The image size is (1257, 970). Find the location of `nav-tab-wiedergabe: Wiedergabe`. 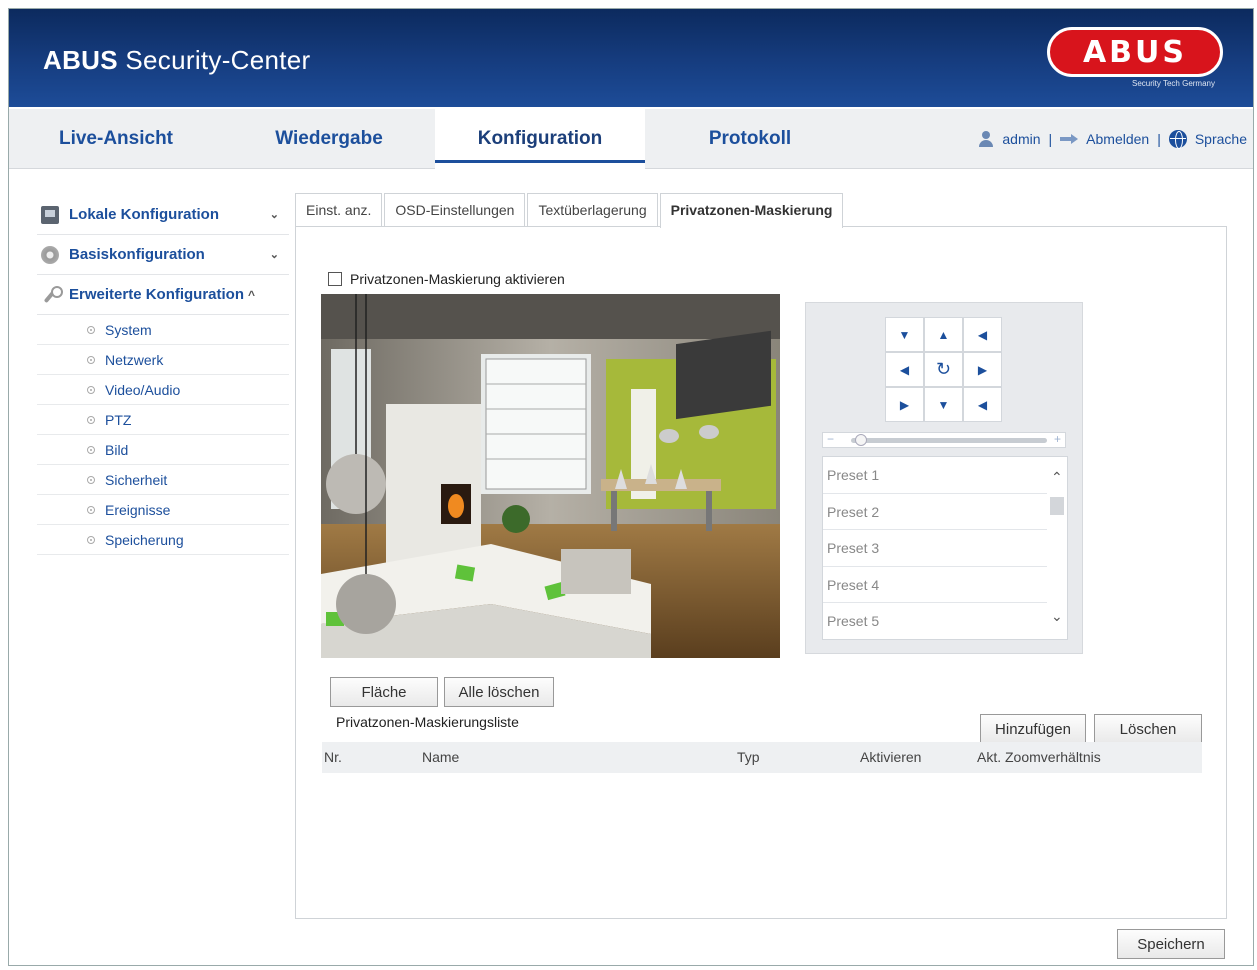

nav-tab-wiedergabe: Wiedergabe is located at coordinates (329, 139).